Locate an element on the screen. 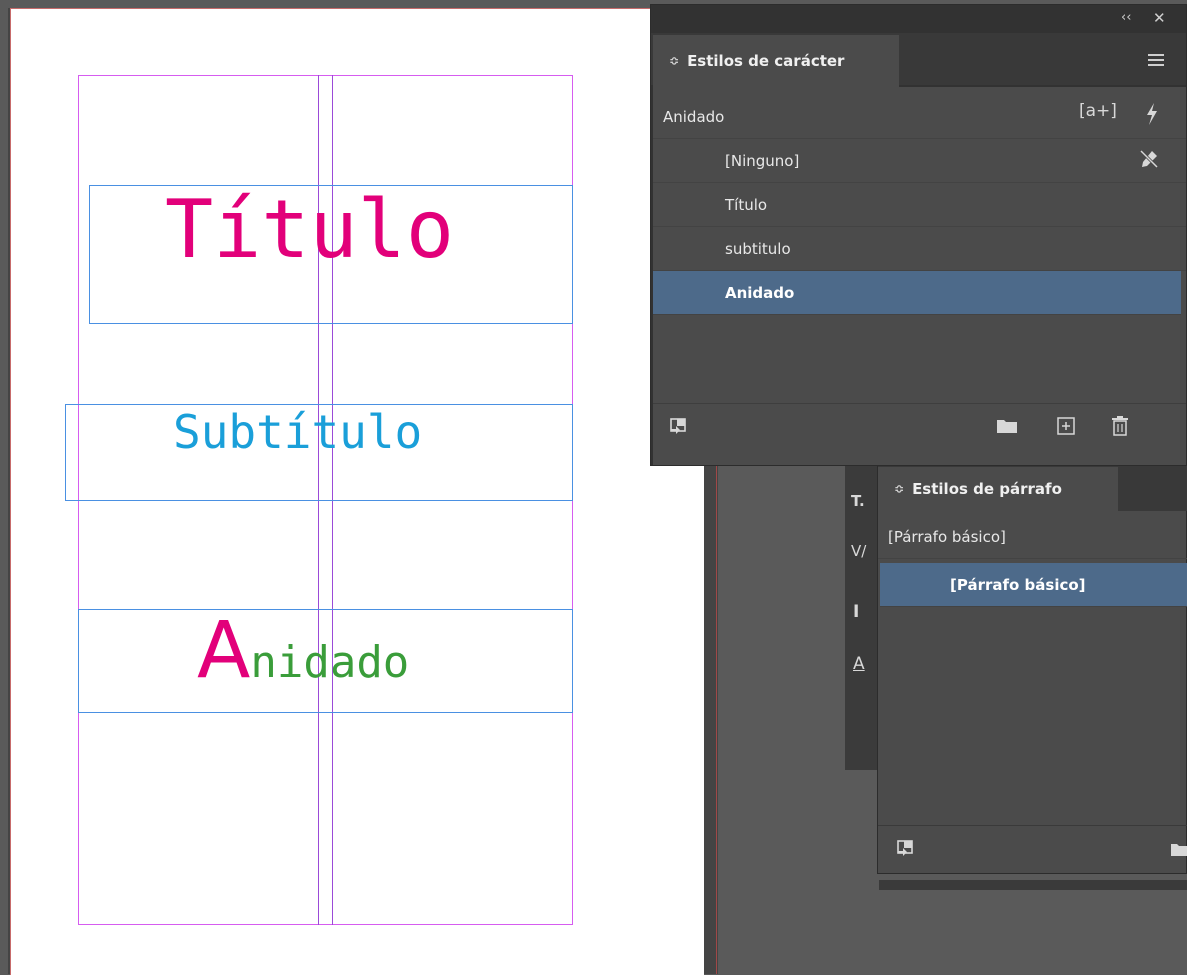 The height and width of the screenshot is (975, 1187). tab-estilos-de-caracter: ≎ Estilos de carácter is located at coordinates (776, 61).